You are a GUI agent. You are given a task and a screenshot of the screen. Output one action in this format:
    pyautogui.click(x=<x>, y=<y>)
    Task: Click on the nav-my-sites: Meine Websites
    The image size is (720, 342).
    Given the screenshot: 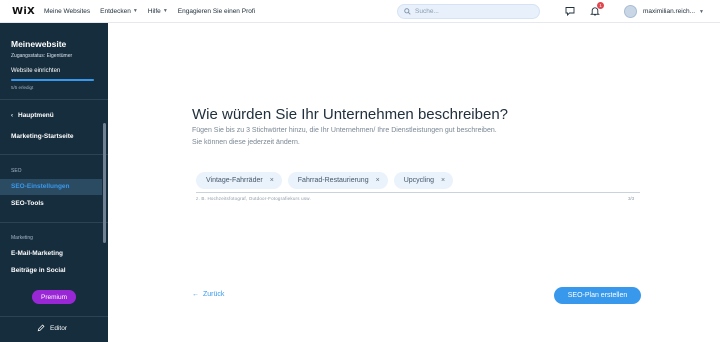 What is the action you would take?
    pyautogui.click(x=67, y=11)
    